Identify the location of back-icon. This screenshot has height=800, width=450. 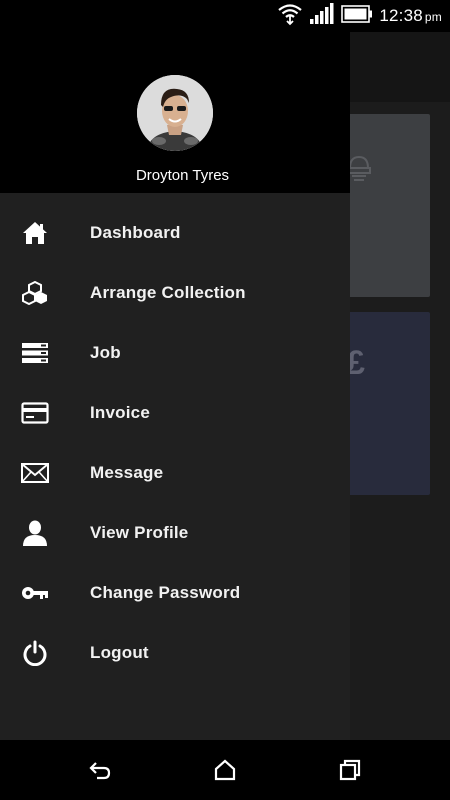
(100, 770).